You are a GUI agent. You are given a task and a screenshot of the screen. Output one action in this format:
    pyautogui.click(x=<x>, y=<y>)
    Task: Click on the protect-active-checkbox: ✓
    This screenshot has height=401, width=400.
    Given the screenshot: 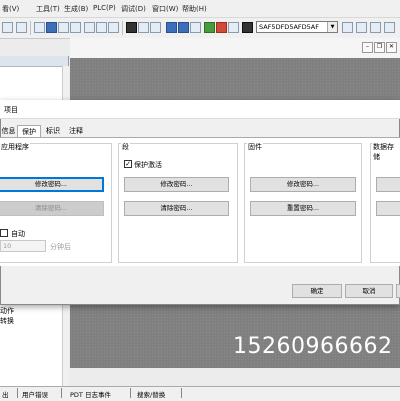 What is the action you would take?
    pyautogui.click(x=128, y=164)
    